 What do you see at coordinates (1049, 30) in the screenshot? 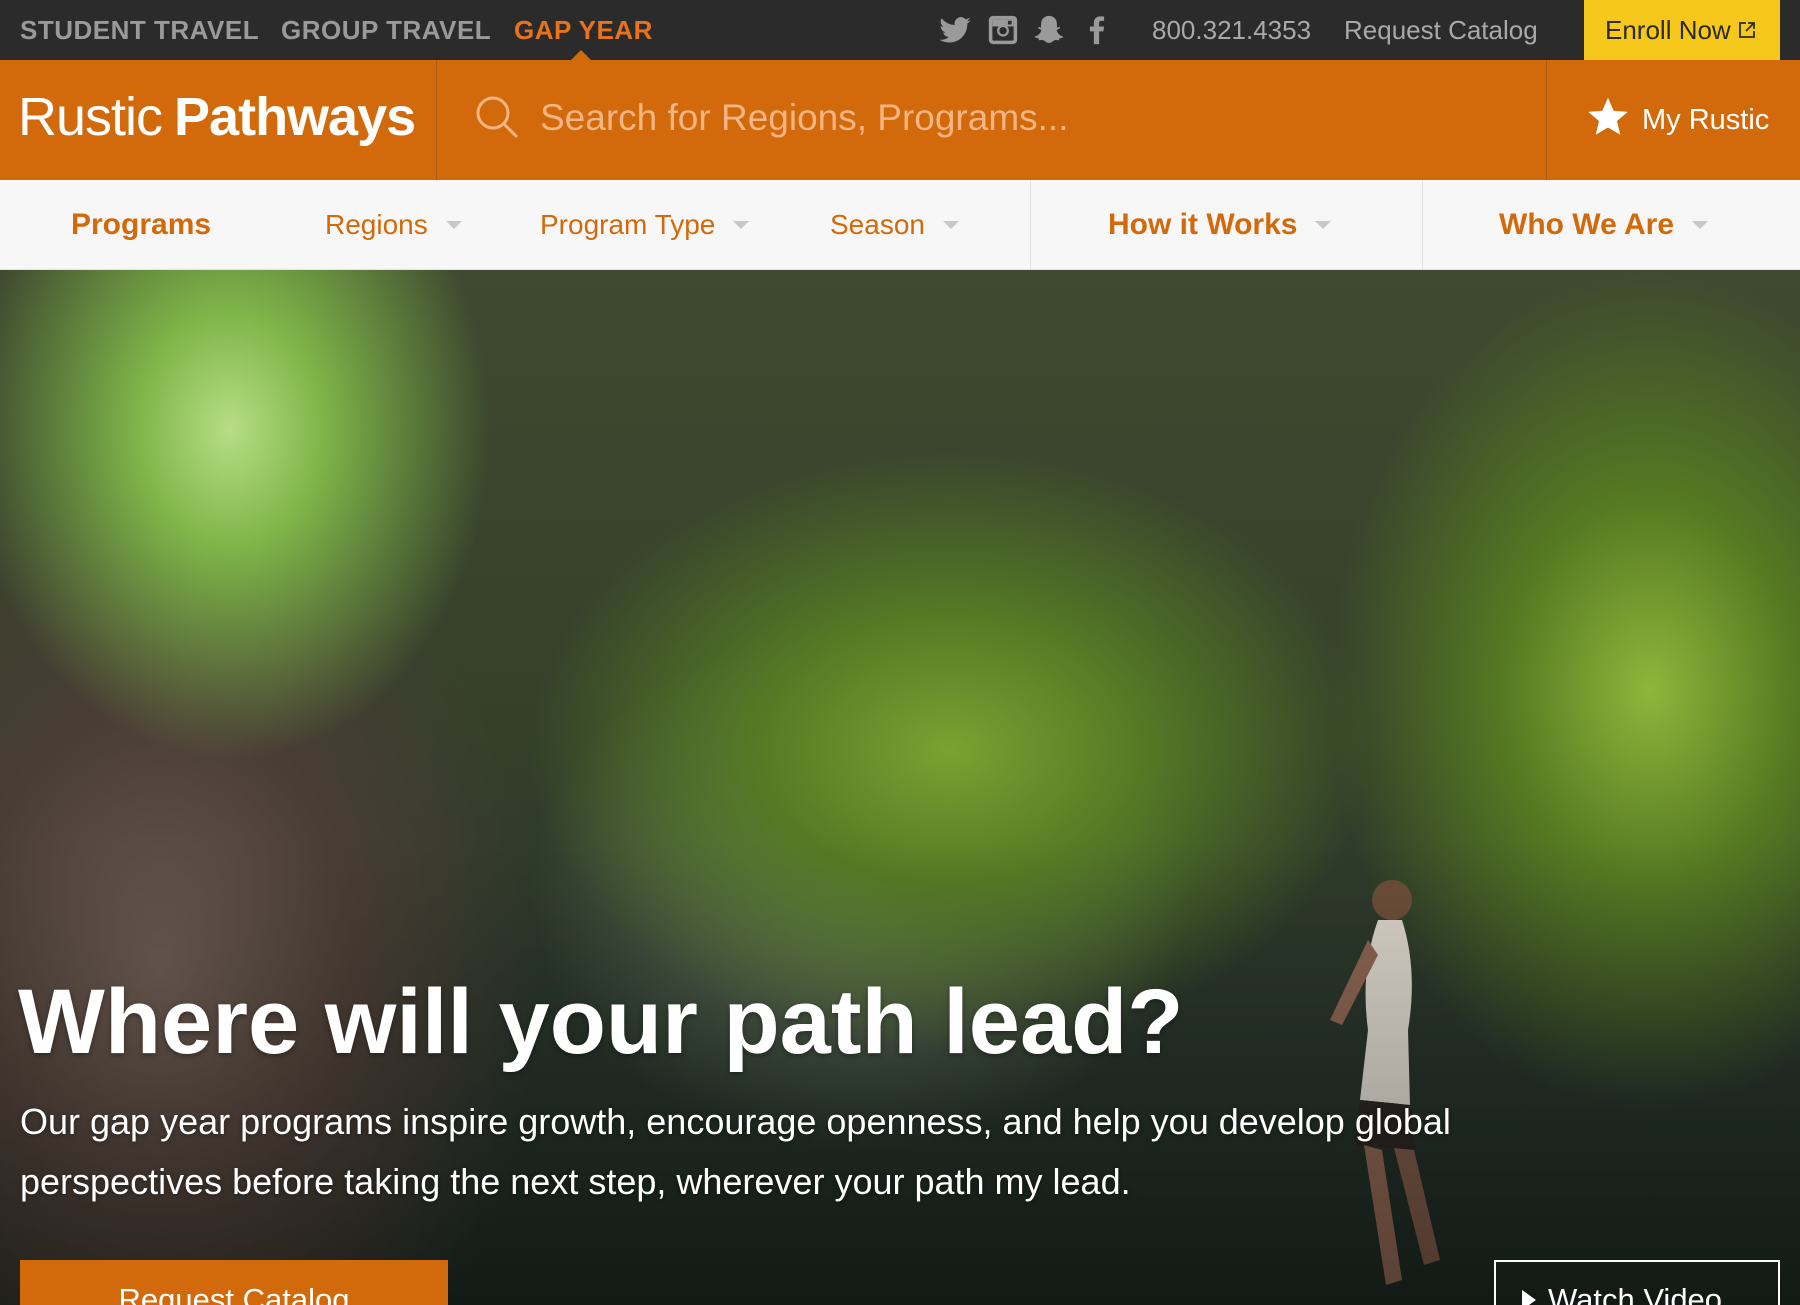
I see `snapchat-icon` at bounding box center [1049, 30].